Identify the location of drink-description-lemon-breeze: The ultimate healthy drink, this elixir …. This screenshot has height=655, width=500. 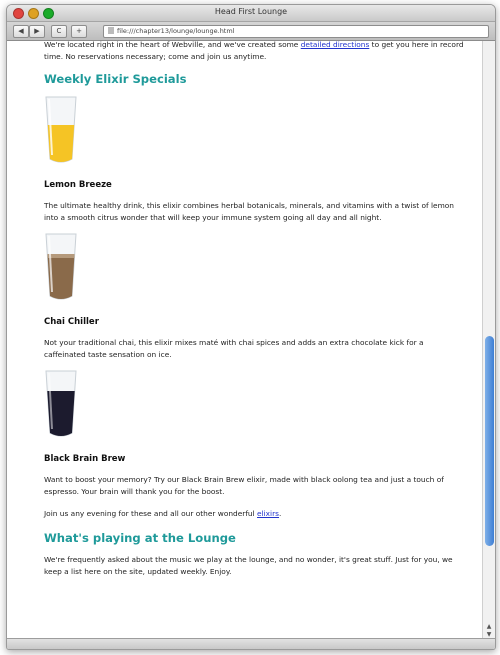
(249, 211).